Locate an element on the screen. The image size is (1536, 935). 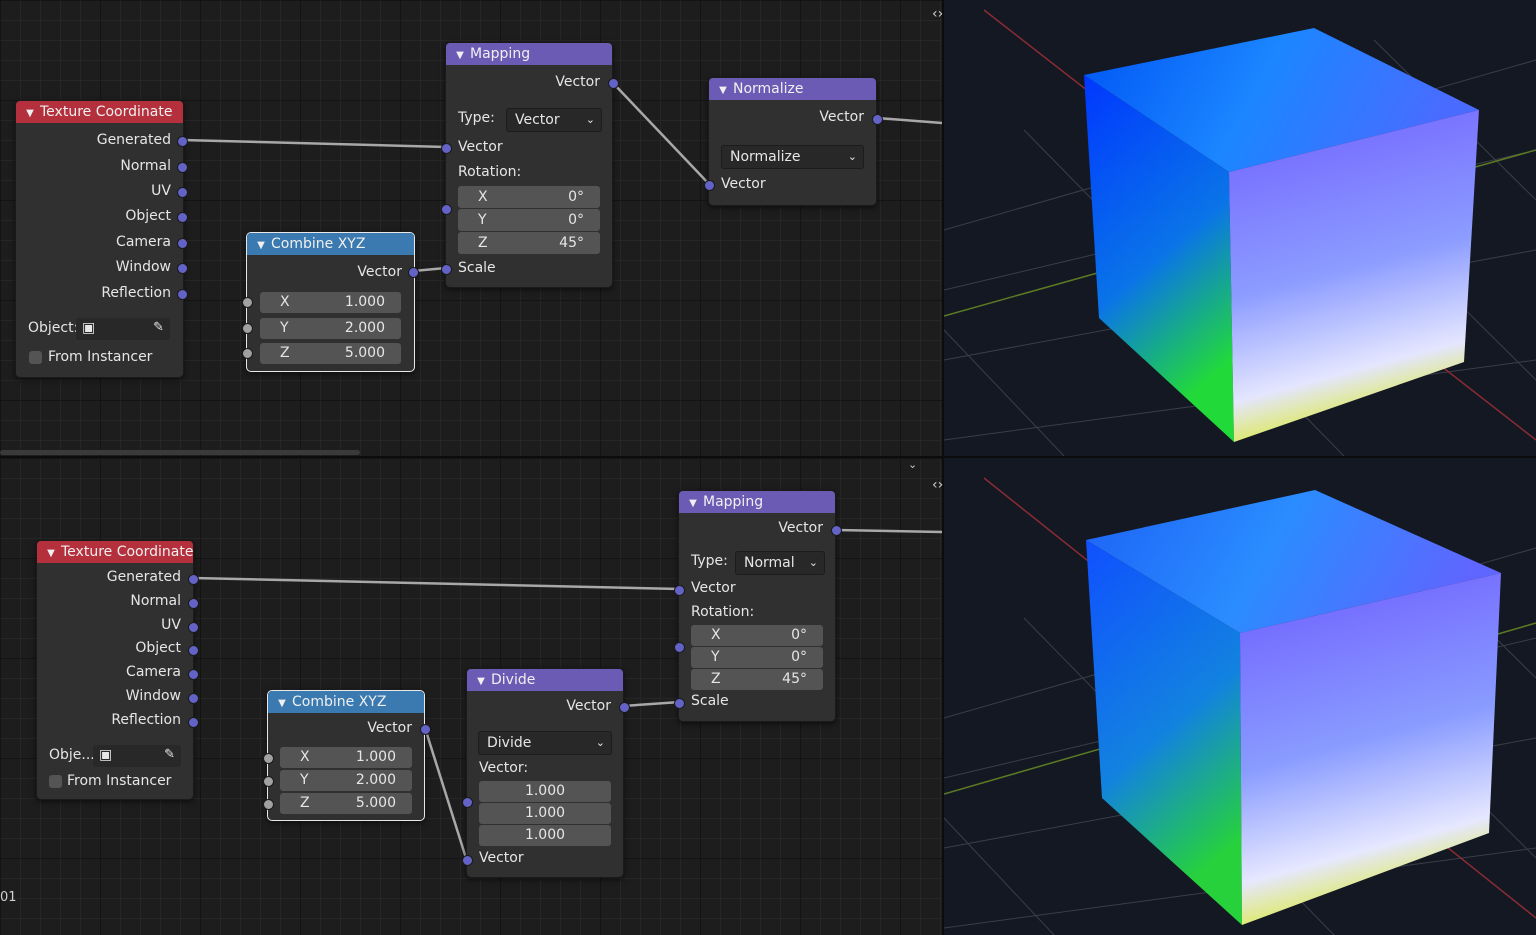
vector-input-label: Vector is located at coordinates (743, 184).